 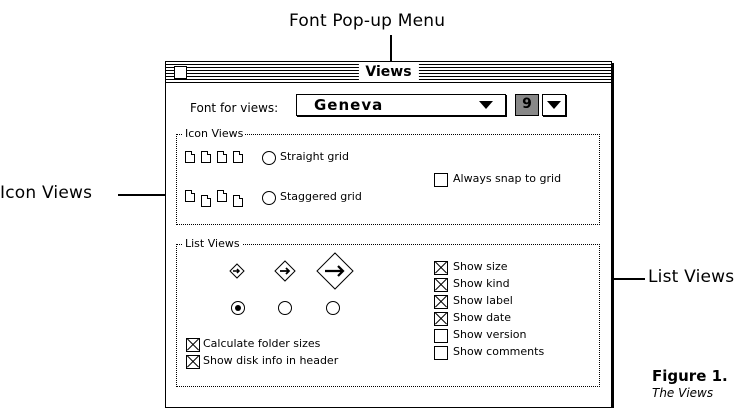 What do you see at coordinates (46, 193) in the screenshot?
I see `callout-icon-views: Icon Views` at bounding box center [46, 193].